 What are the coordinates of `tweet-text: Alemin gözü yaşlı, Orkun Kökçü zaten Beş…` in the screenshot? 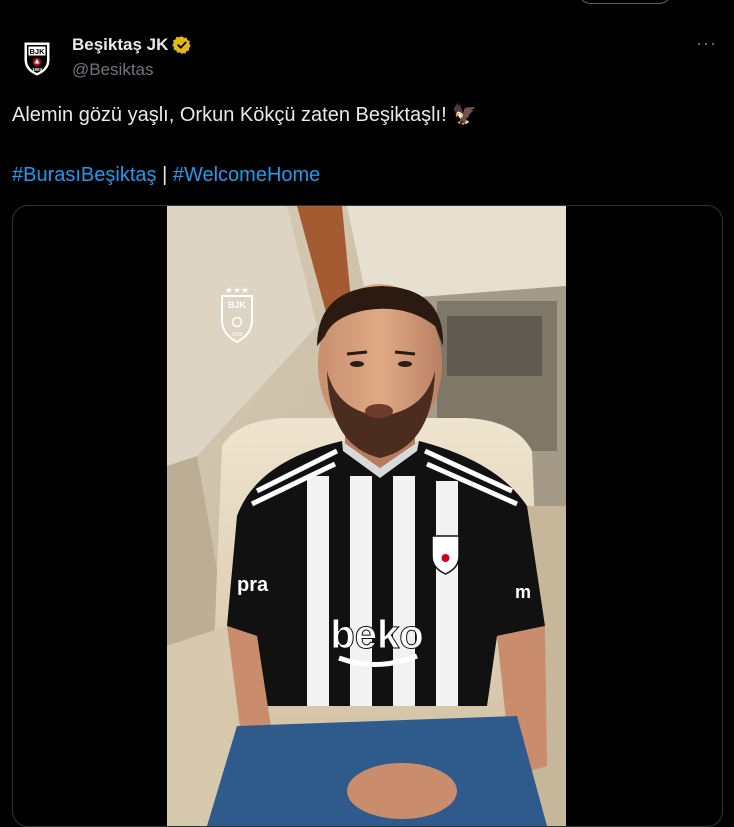 It's located at (245, 115).